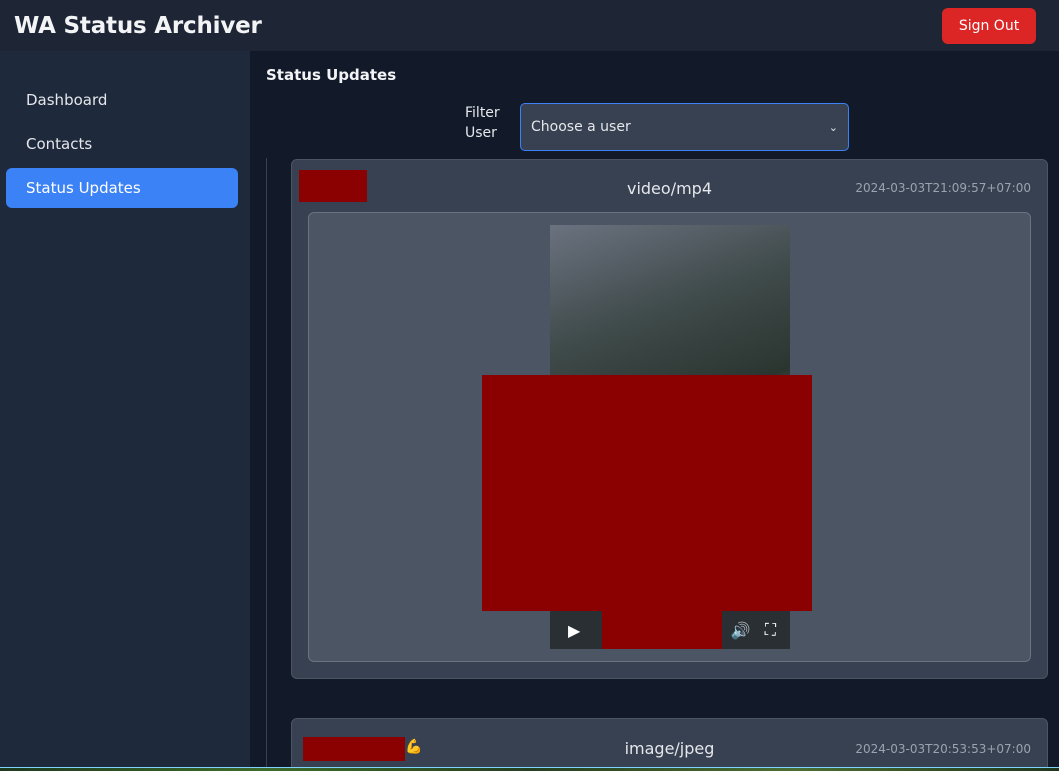 This screenshot has height=771, width=1059. Describe the element at coordinates (529, 25) in the screenshot. I see `top-bar: WA Status Archiver Sign Out` at that location.